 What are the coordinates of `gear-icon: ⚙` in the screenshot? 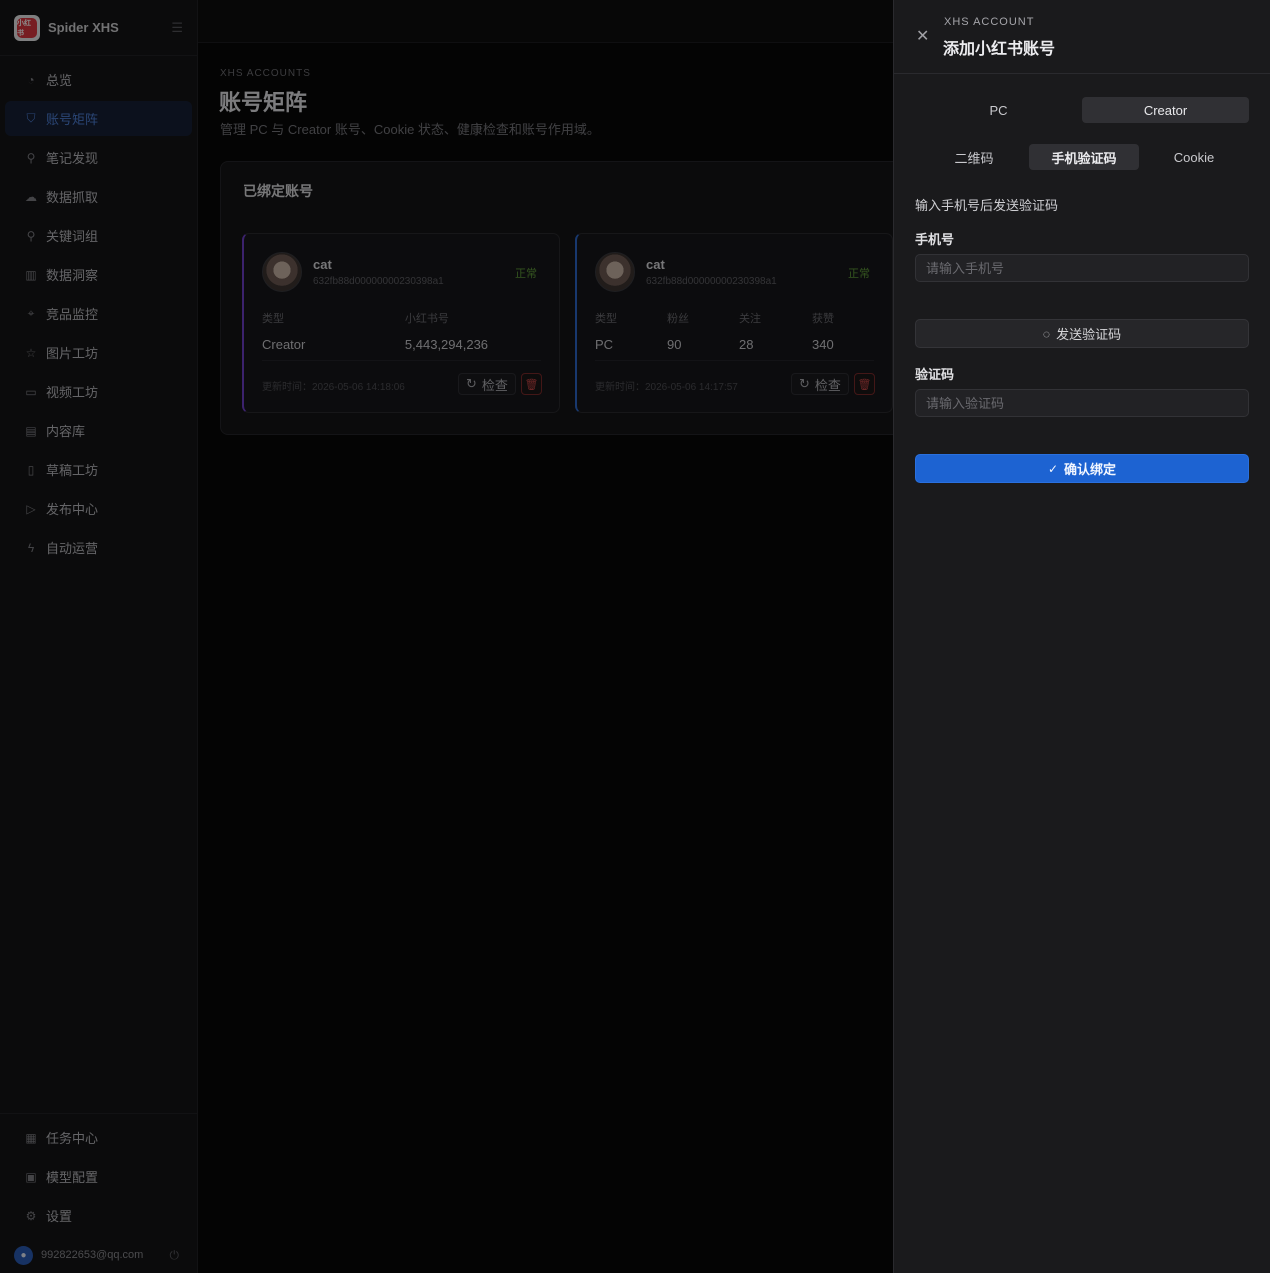 It's located at (31, 1215).